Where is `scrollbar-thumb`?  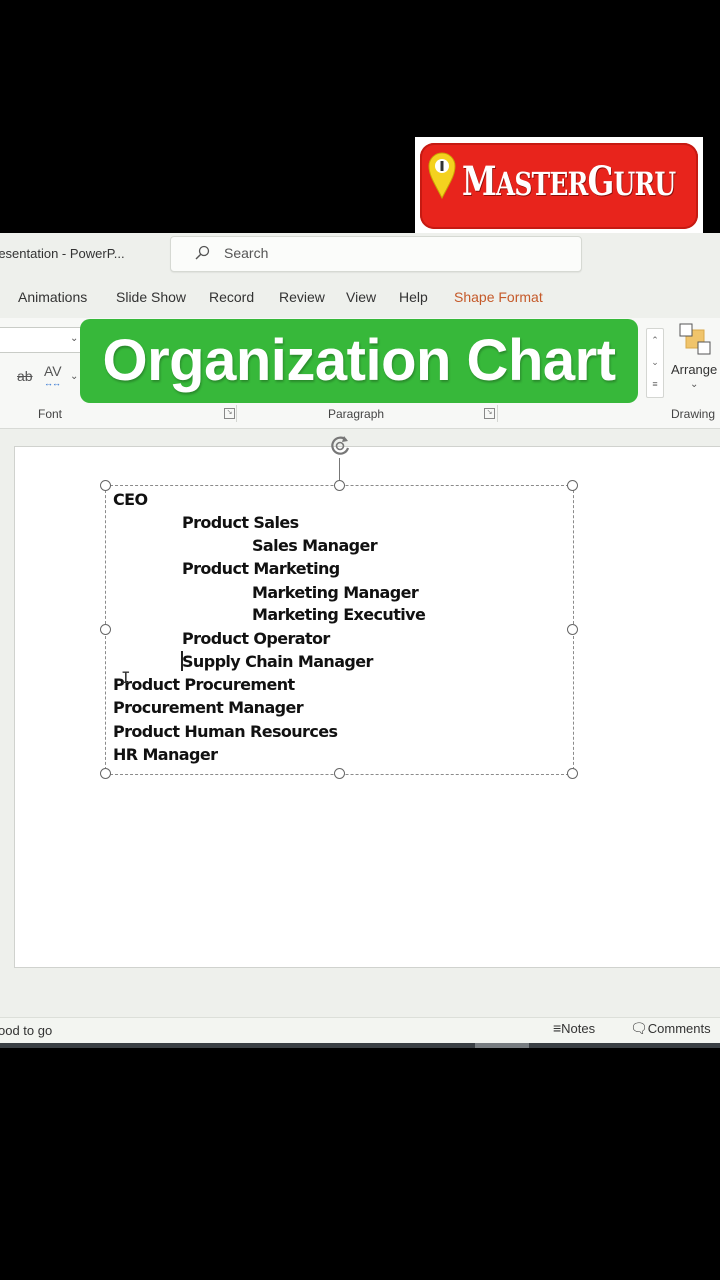 scrollbar-thumb is located at coordinates (502, 1045).